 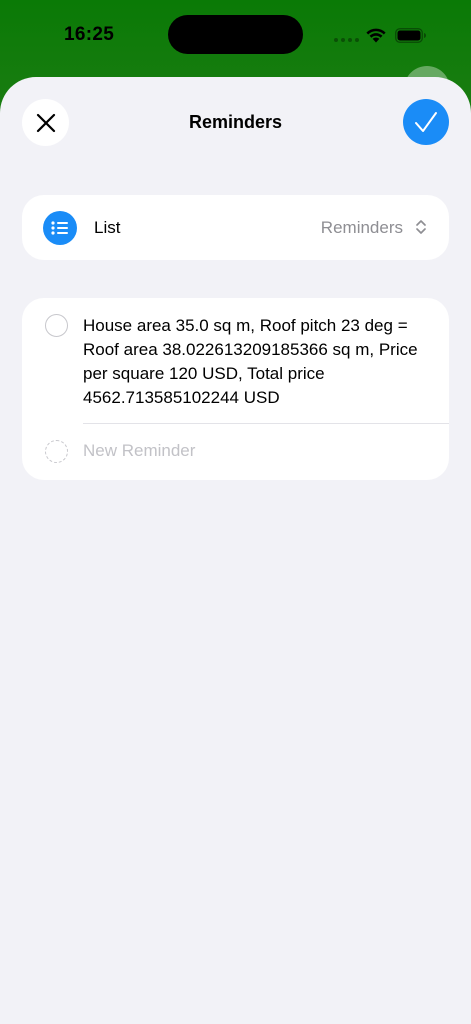 I want to click on battery-icon, so click(x=410, y=35).